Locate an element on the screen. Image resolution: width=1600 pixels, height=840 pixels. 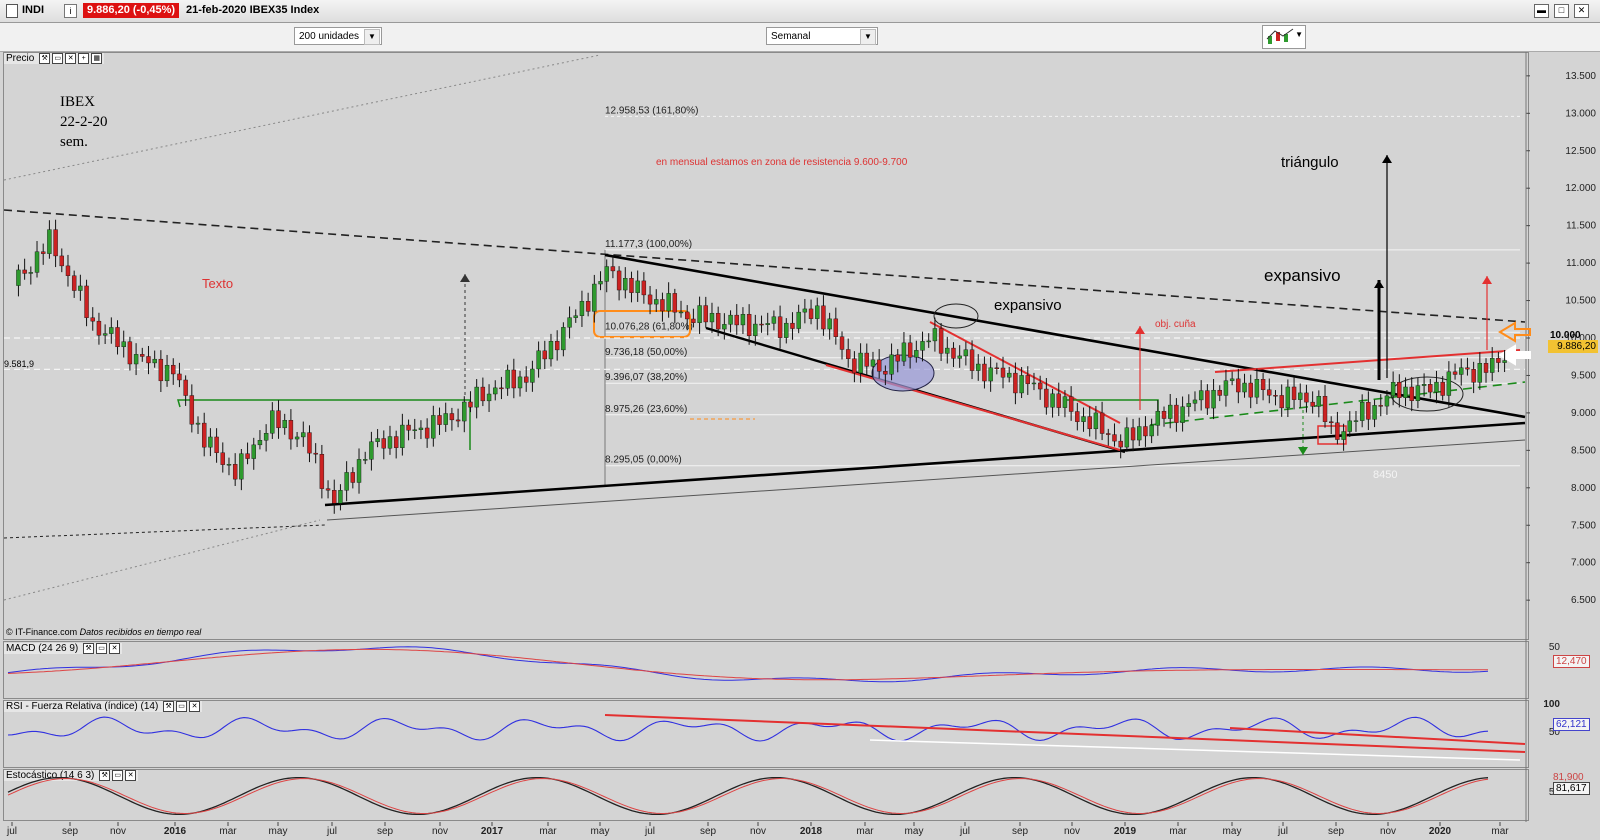
indicator-axis-label: 100 is located at coordinates (1551, 704).